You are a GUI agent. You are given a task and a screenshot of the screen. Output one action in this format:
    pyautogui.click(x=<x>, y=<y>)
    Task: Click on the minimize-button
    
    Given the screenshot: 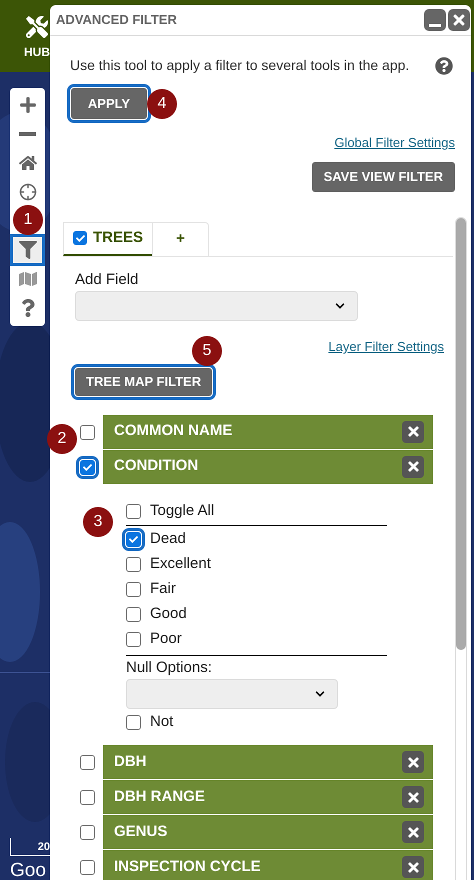 What is the action you would take?
    pyautogui.click(x=435, y=20)
    